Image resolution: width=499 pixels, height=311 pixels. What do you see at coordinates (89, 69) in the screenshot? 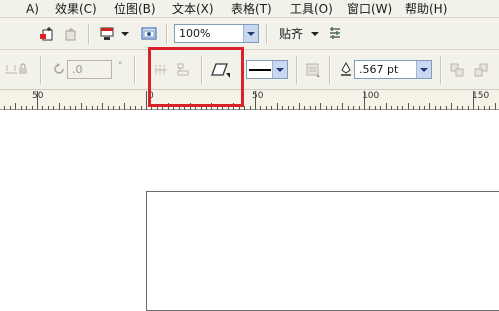
I see `rotation-angle-input: .0` at bounding box center [89, 69].